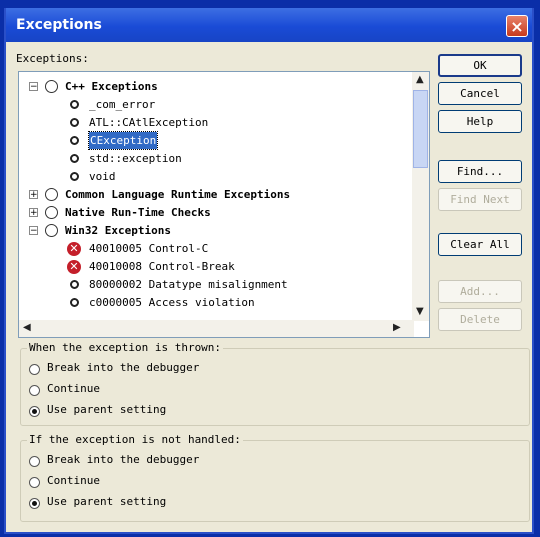 This screenshot has height=537, width=540. I want to click on tree-row: 80000002 Datatype misalignment, so click(215, 284).